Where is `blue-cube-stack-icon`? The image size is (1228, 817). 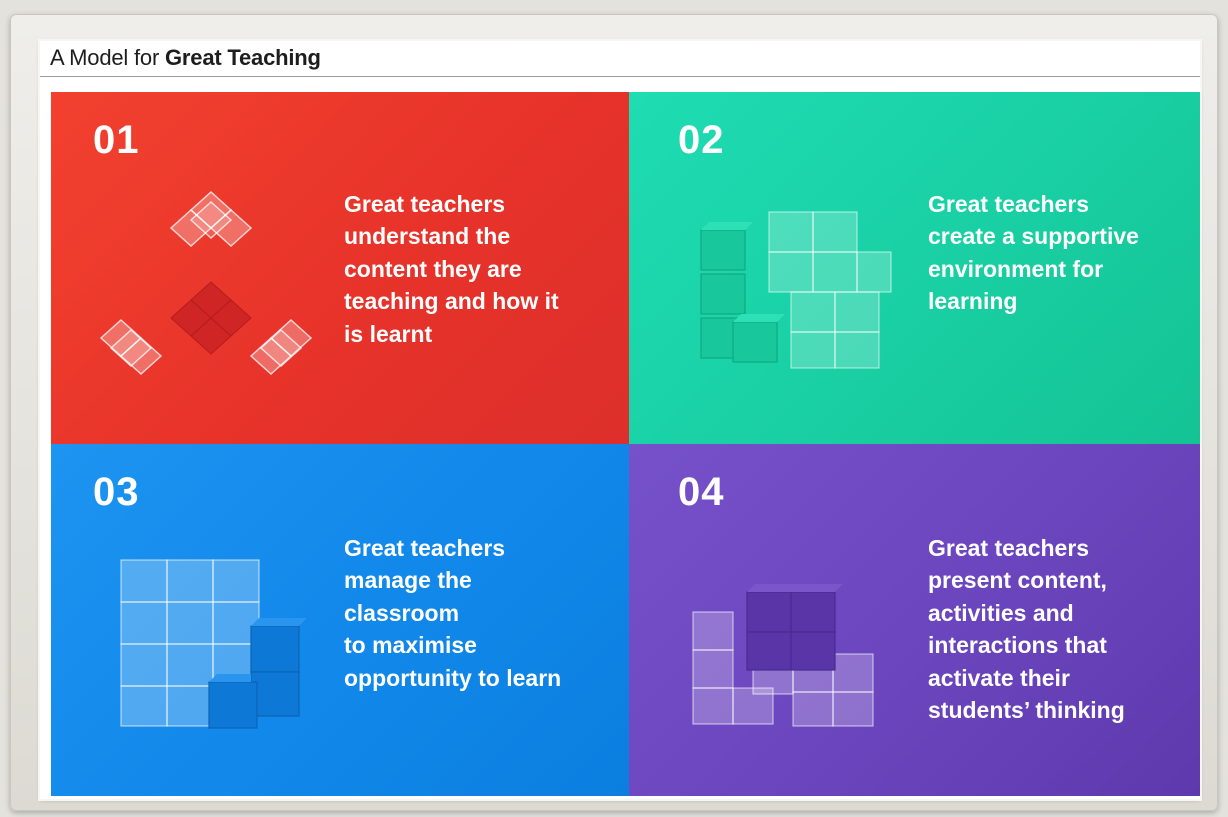
blue-cube-stack-icon is located at coordinates (213, 644).